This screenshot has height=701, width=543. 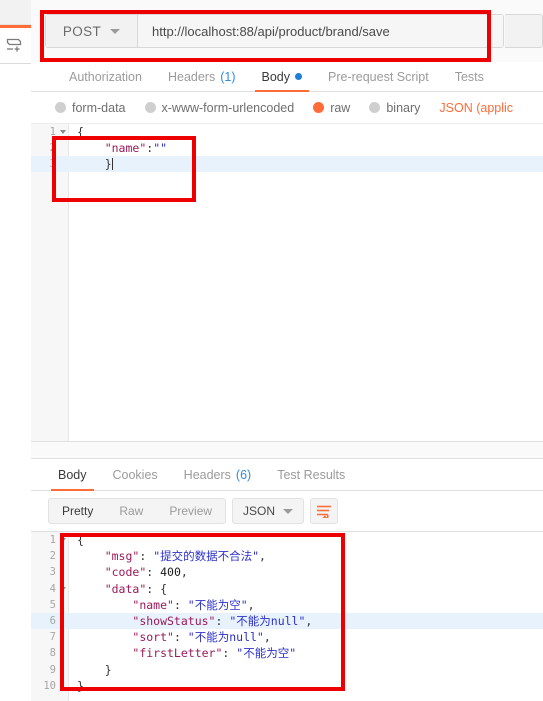 What do you see at coordinates (115, 31) in the screenshot?
I see `chevron-down-icon` at bounding box center [115, 31].